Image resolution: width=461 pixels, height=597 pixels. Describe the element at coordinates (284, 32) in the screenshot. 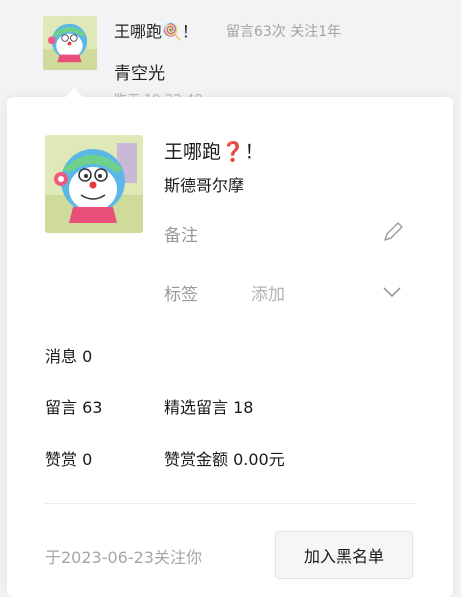

I see `commenter-meta: 留言63次 关注1年` at that location.